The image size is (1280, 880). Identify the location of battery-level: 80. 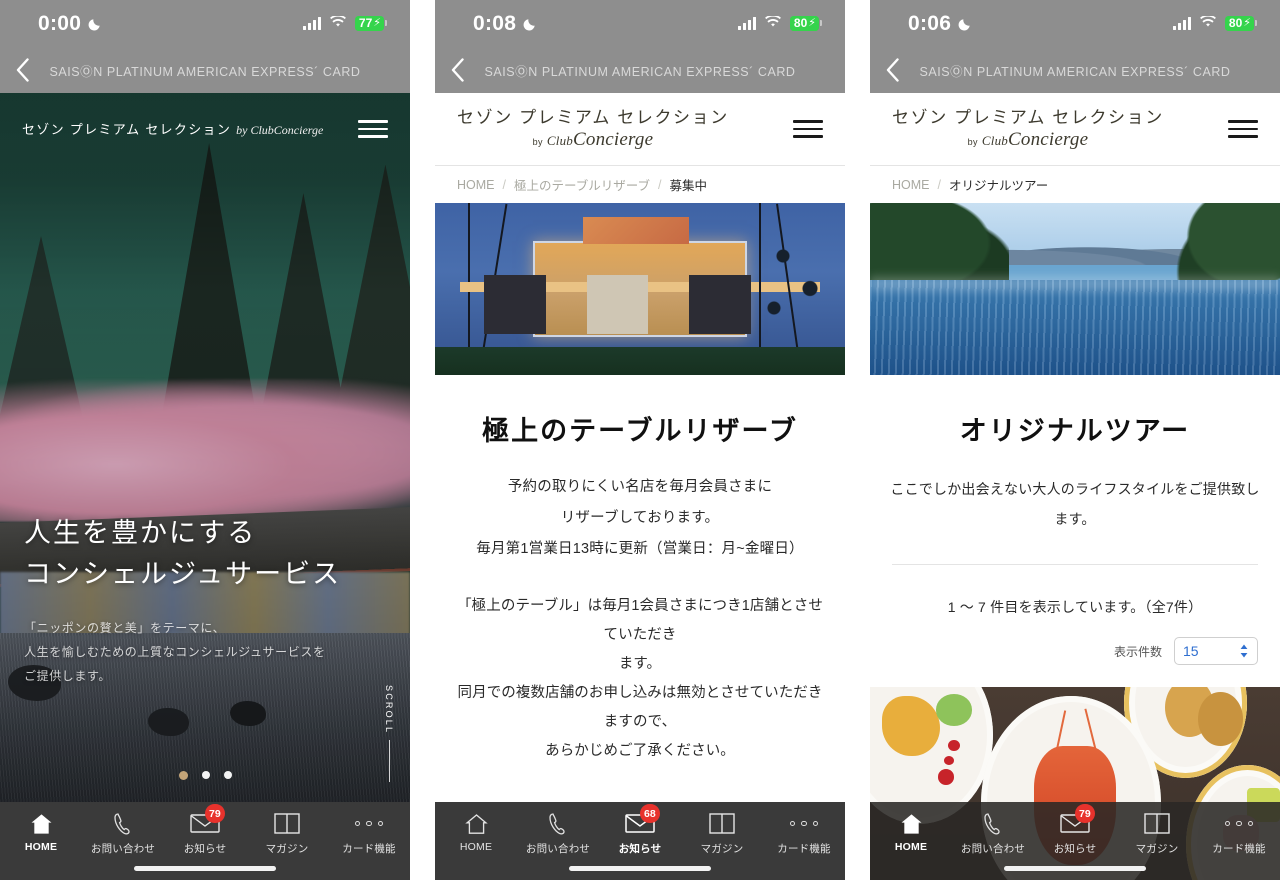
(1235, 23).